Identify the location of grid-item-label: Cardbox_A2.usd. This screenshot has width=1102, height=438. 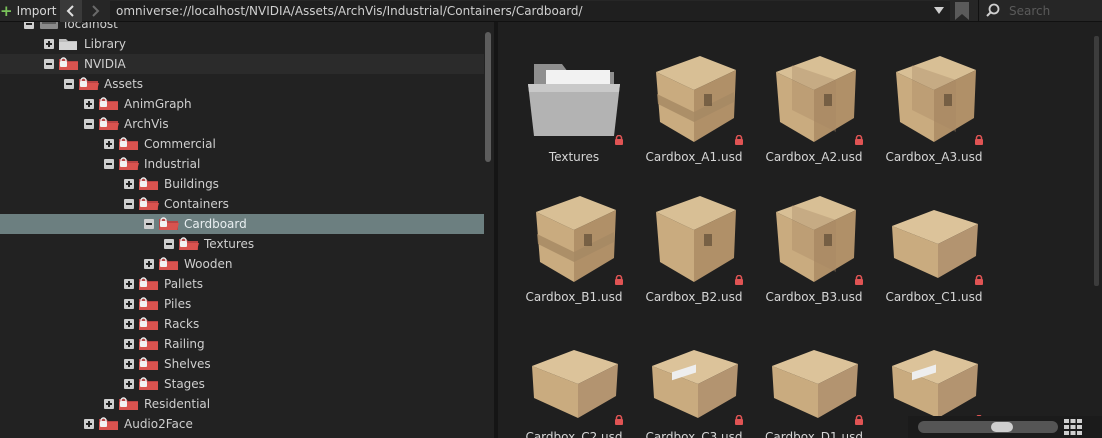
(814, 157).